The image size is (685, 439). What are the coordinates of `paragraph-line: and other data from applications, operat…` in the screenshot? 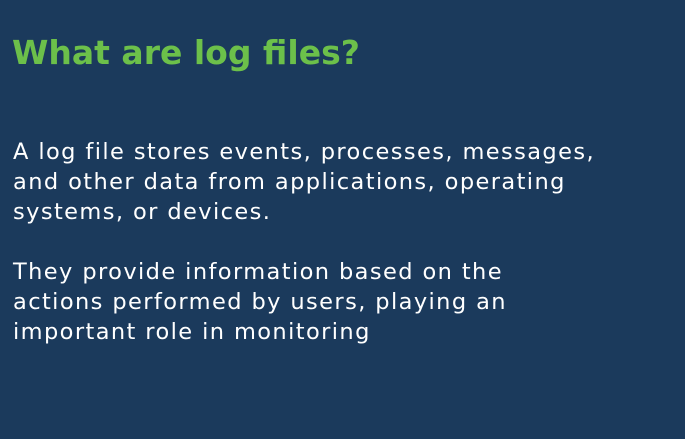 It's located at (289, 182).